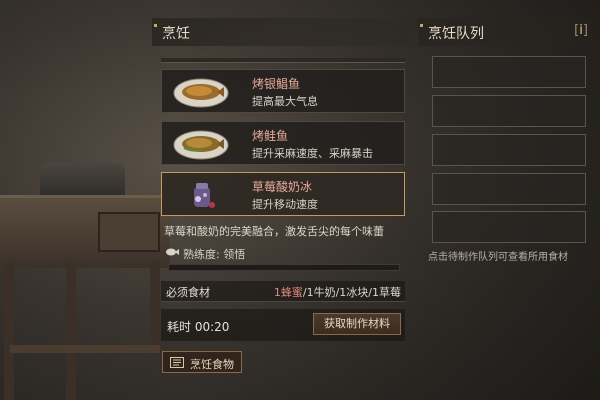  What do you see at coordinates (283, 60) in the screenshot?
I see `recipe-list-edge` at bounding box center [283, 60].